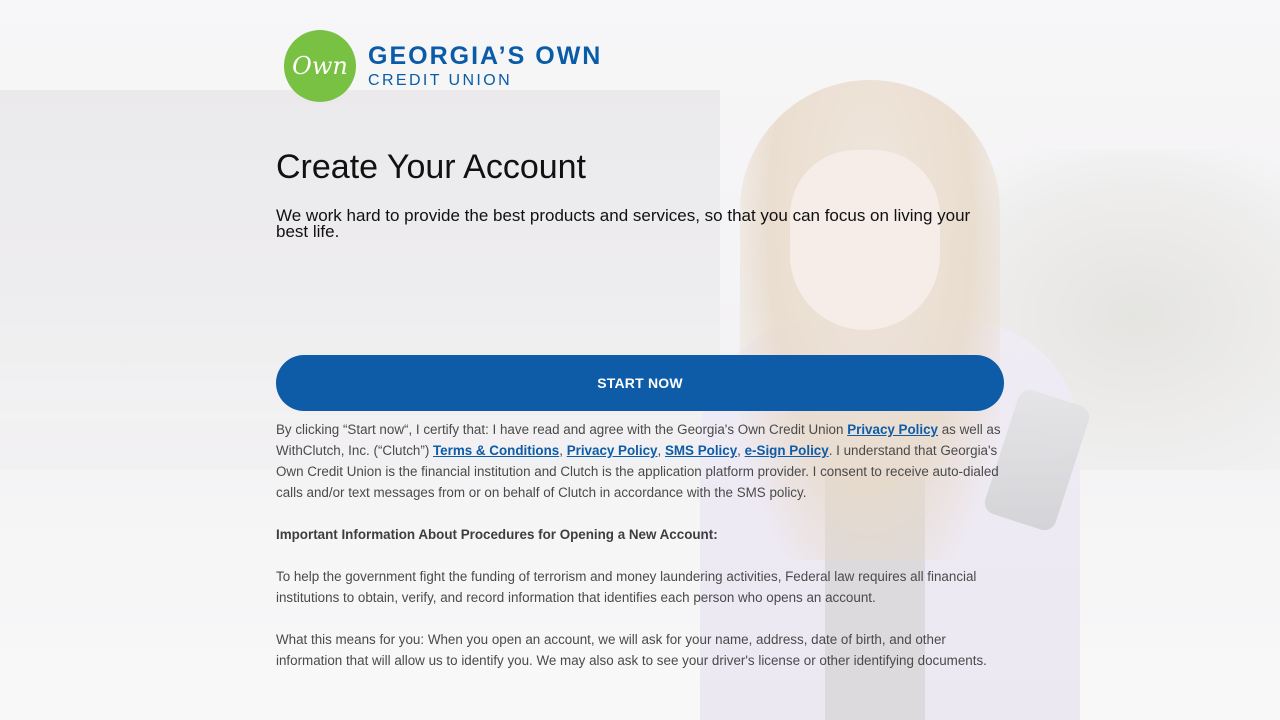 The width and height of the screenshot is (1280, 720). Describe the element at coordinates (787, 450) in the screenshot. I see `esign-policy-link: e-Sign Policy` at that location.